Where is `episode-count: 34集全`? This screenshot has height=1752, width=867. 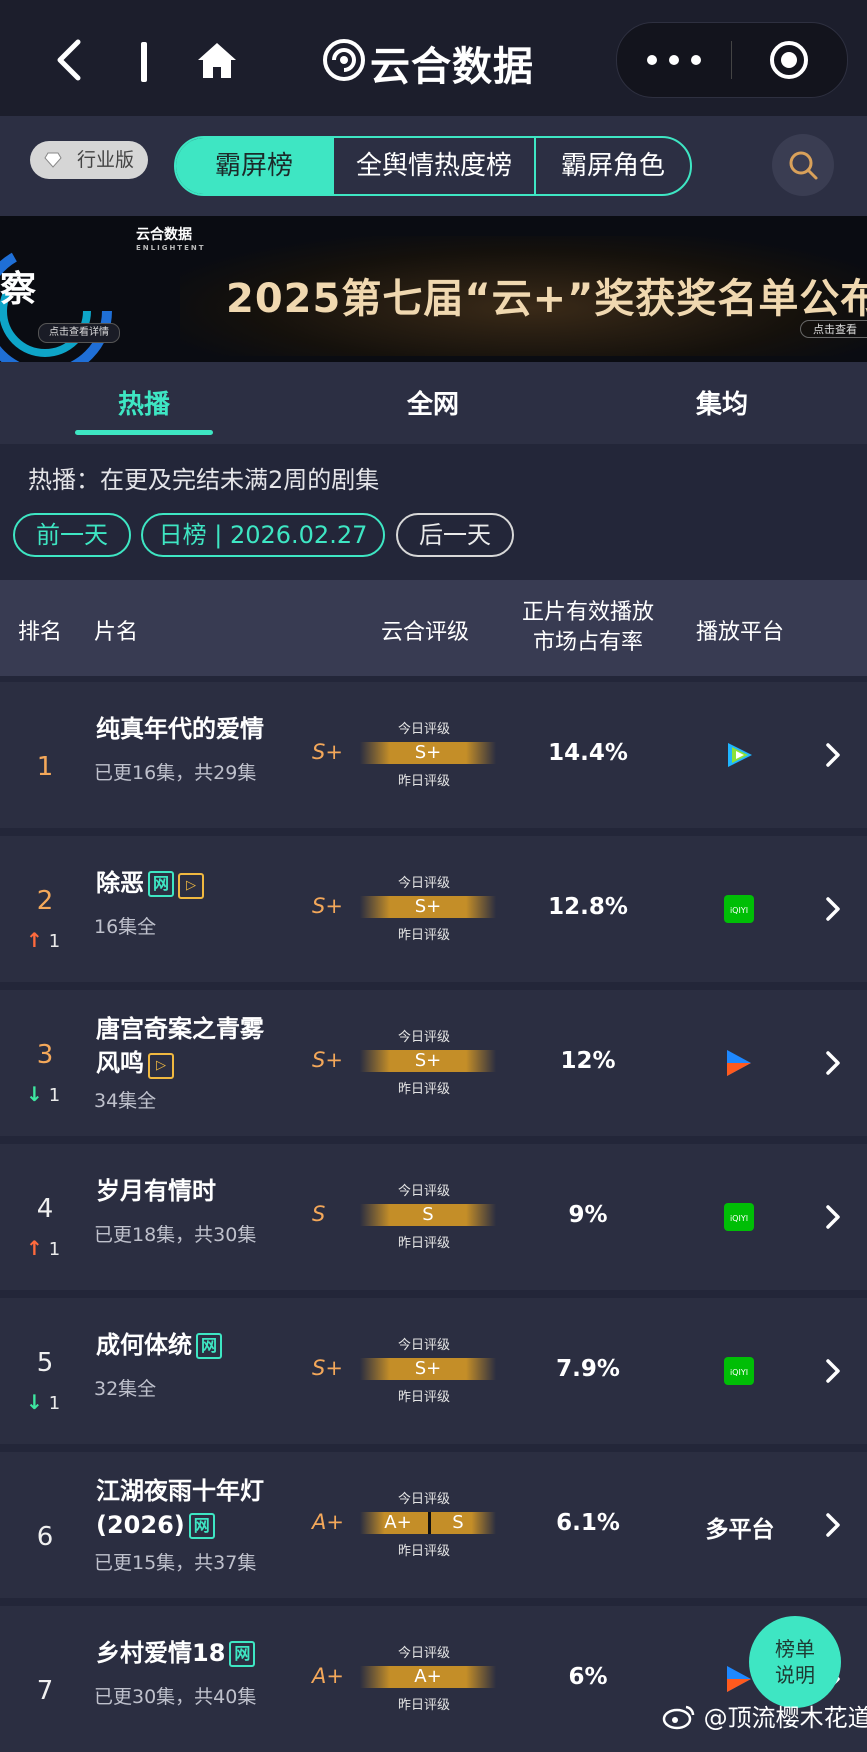 episode-count: 34集全 is located at coordinates (125, 1101).